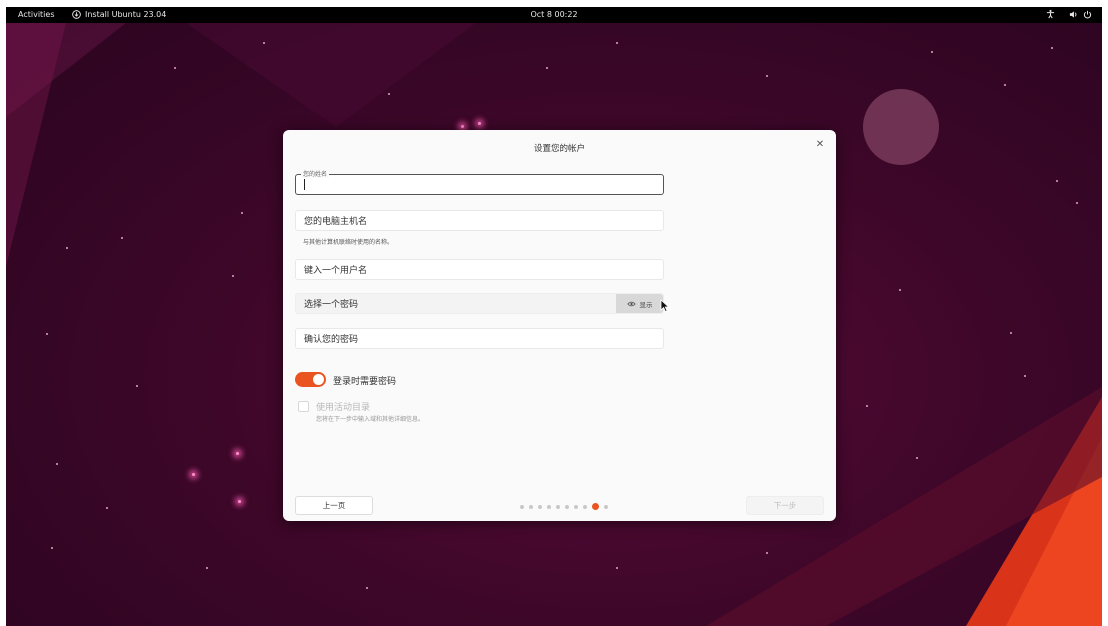  I want to click on clock: Oct 8 00:22, so click(553, 14).